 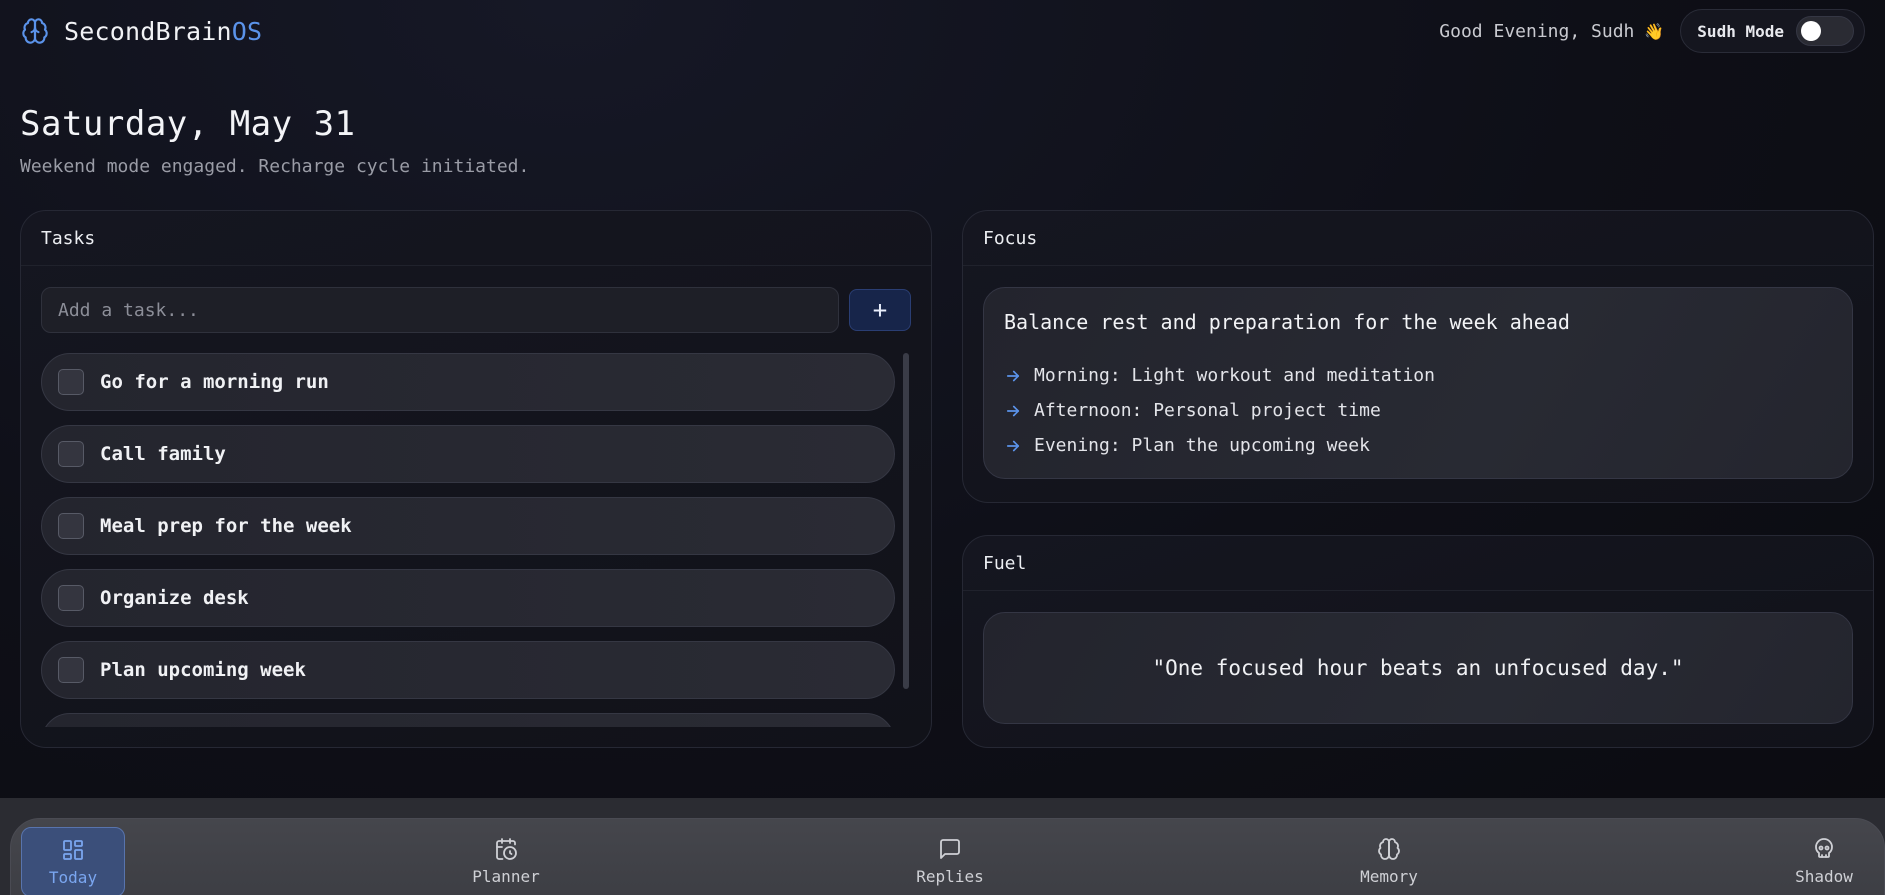 I want to click on focus-item: Afternoon: Personal project time, so click(x=1418, y=410).